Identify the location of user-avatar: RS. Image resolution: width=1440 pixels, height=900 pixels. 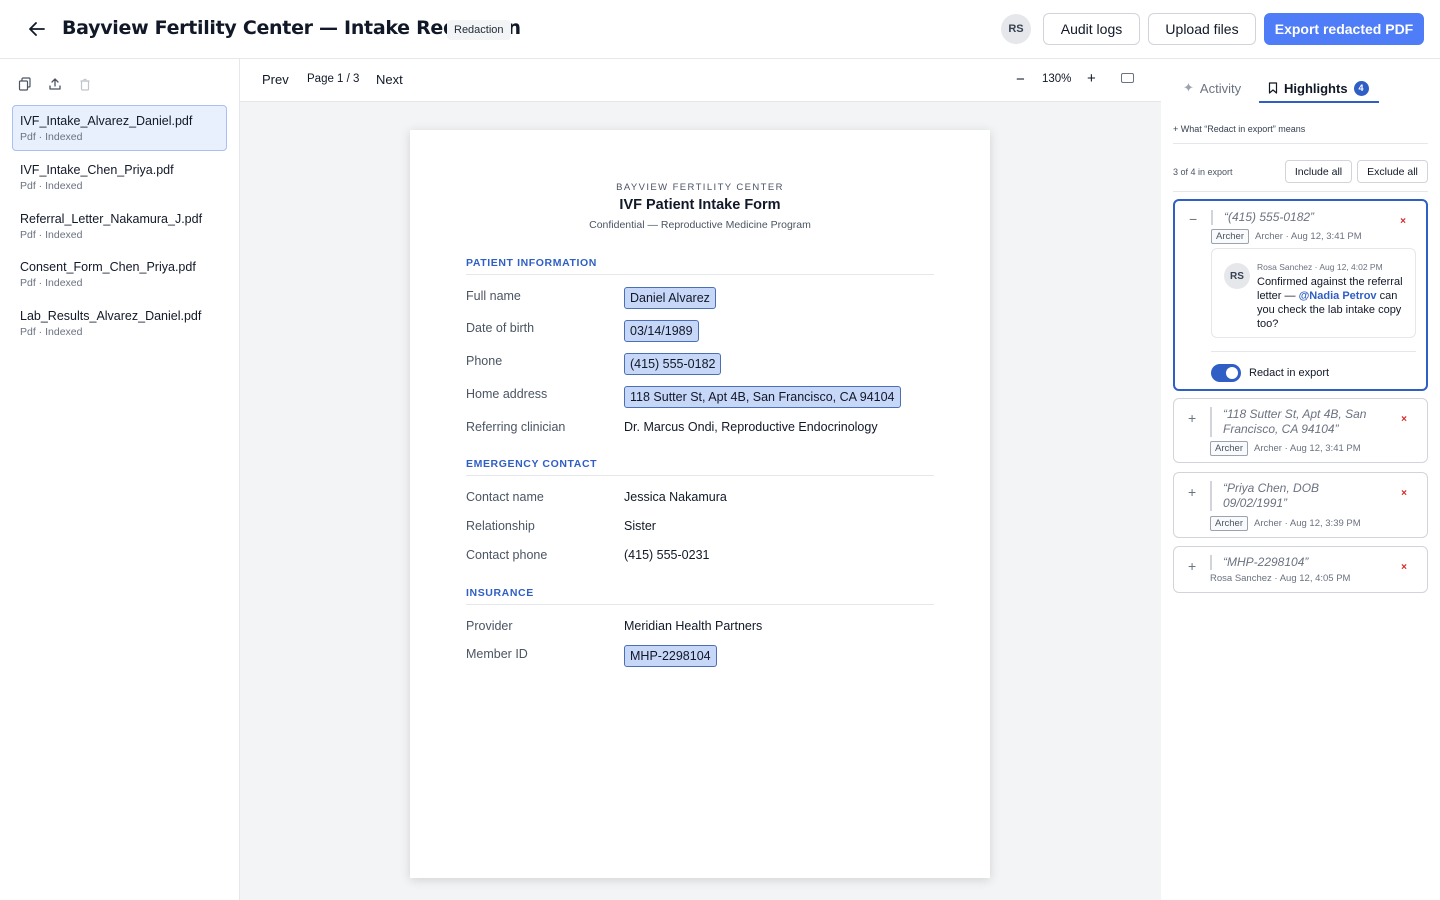
(1016, 29).